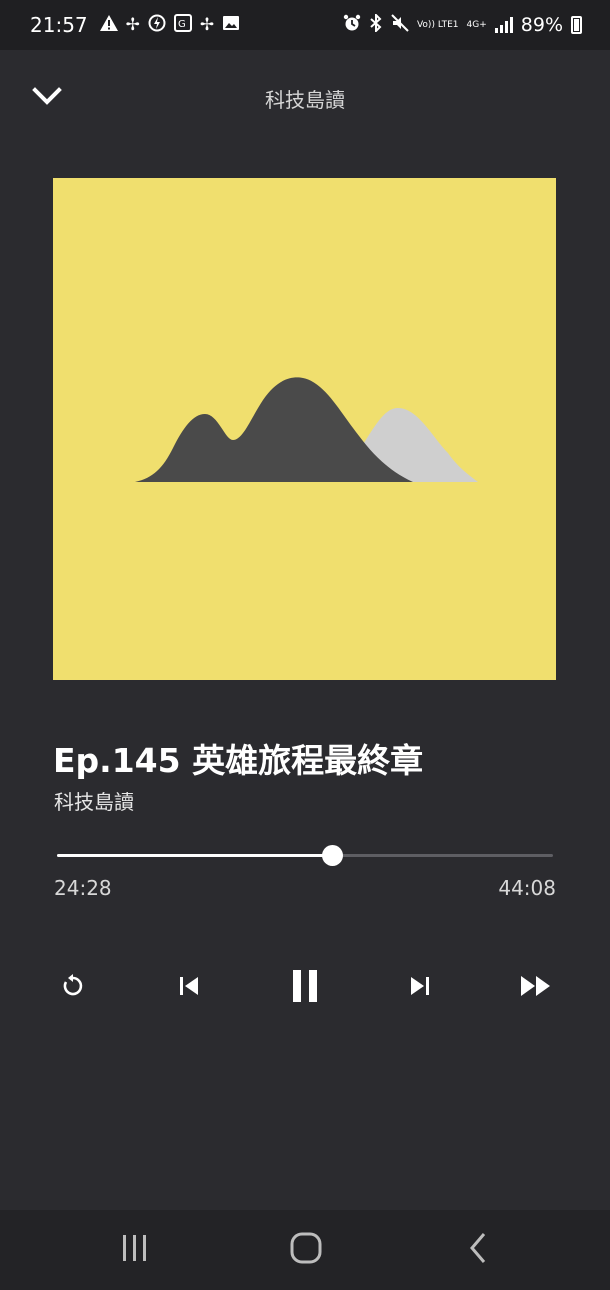  What do you see at coordinates (503, 25) in the screenshot?
I see `signal-icon` at bounding box center [503, 25].